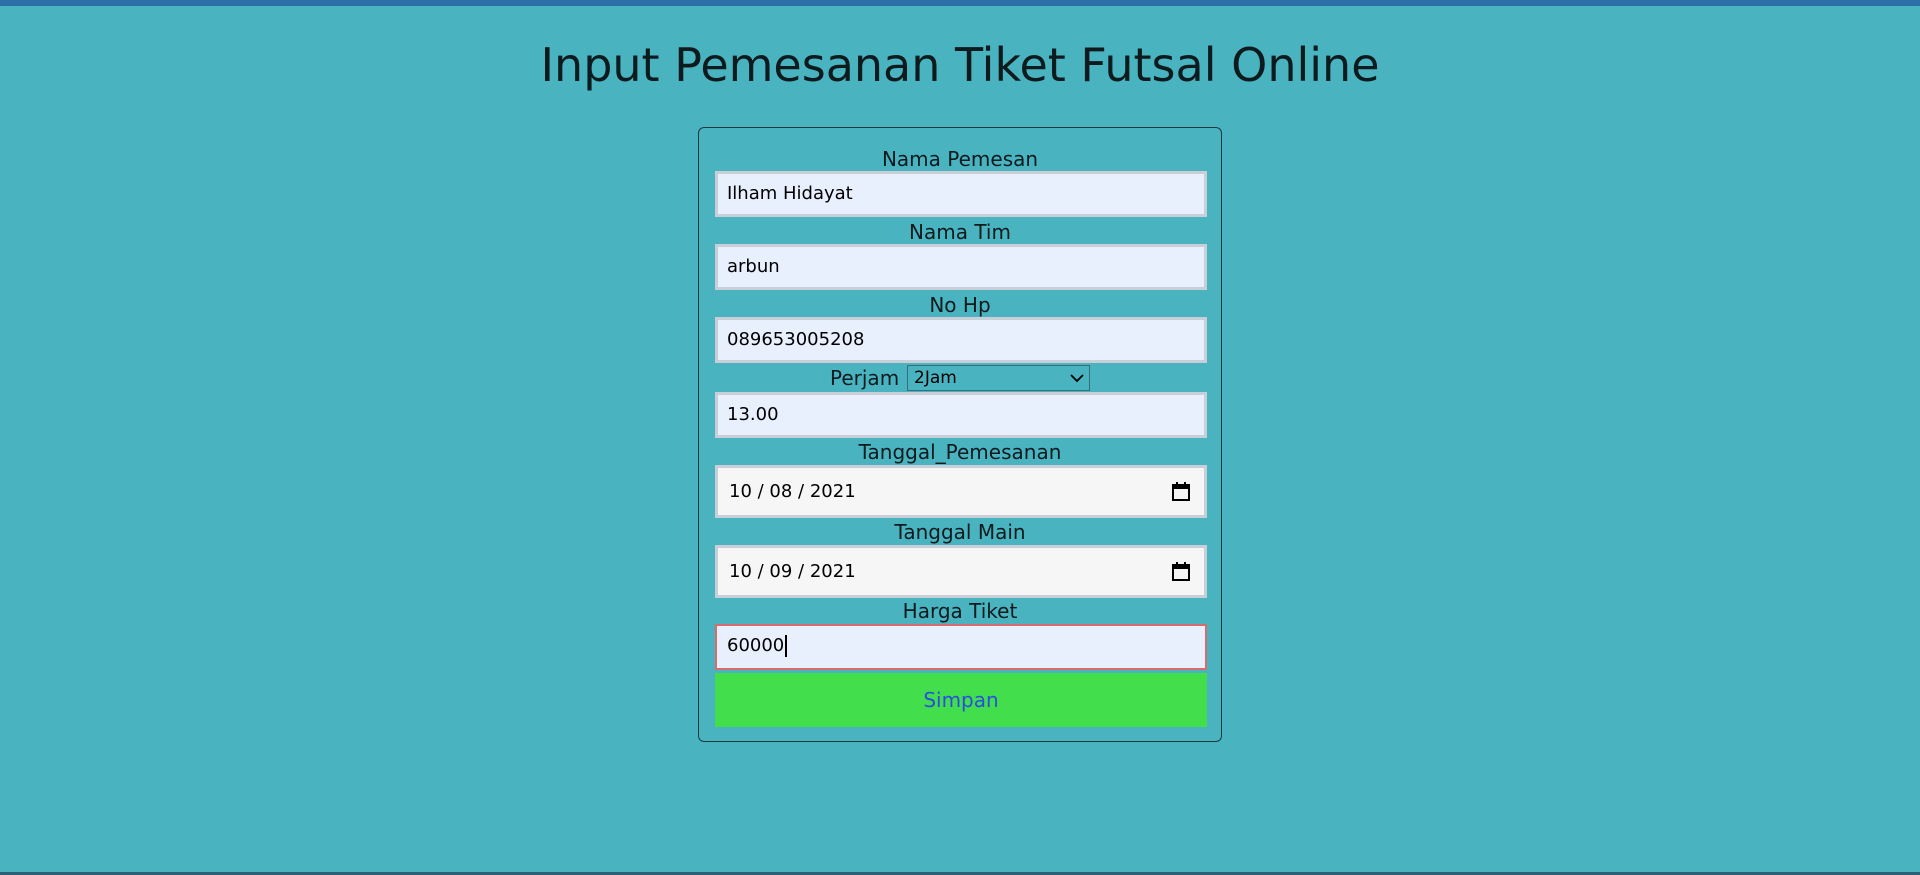 This screenshot has height=875, width=1920. I want to click on tanggal-main-year: 2021, so click(833, 571).